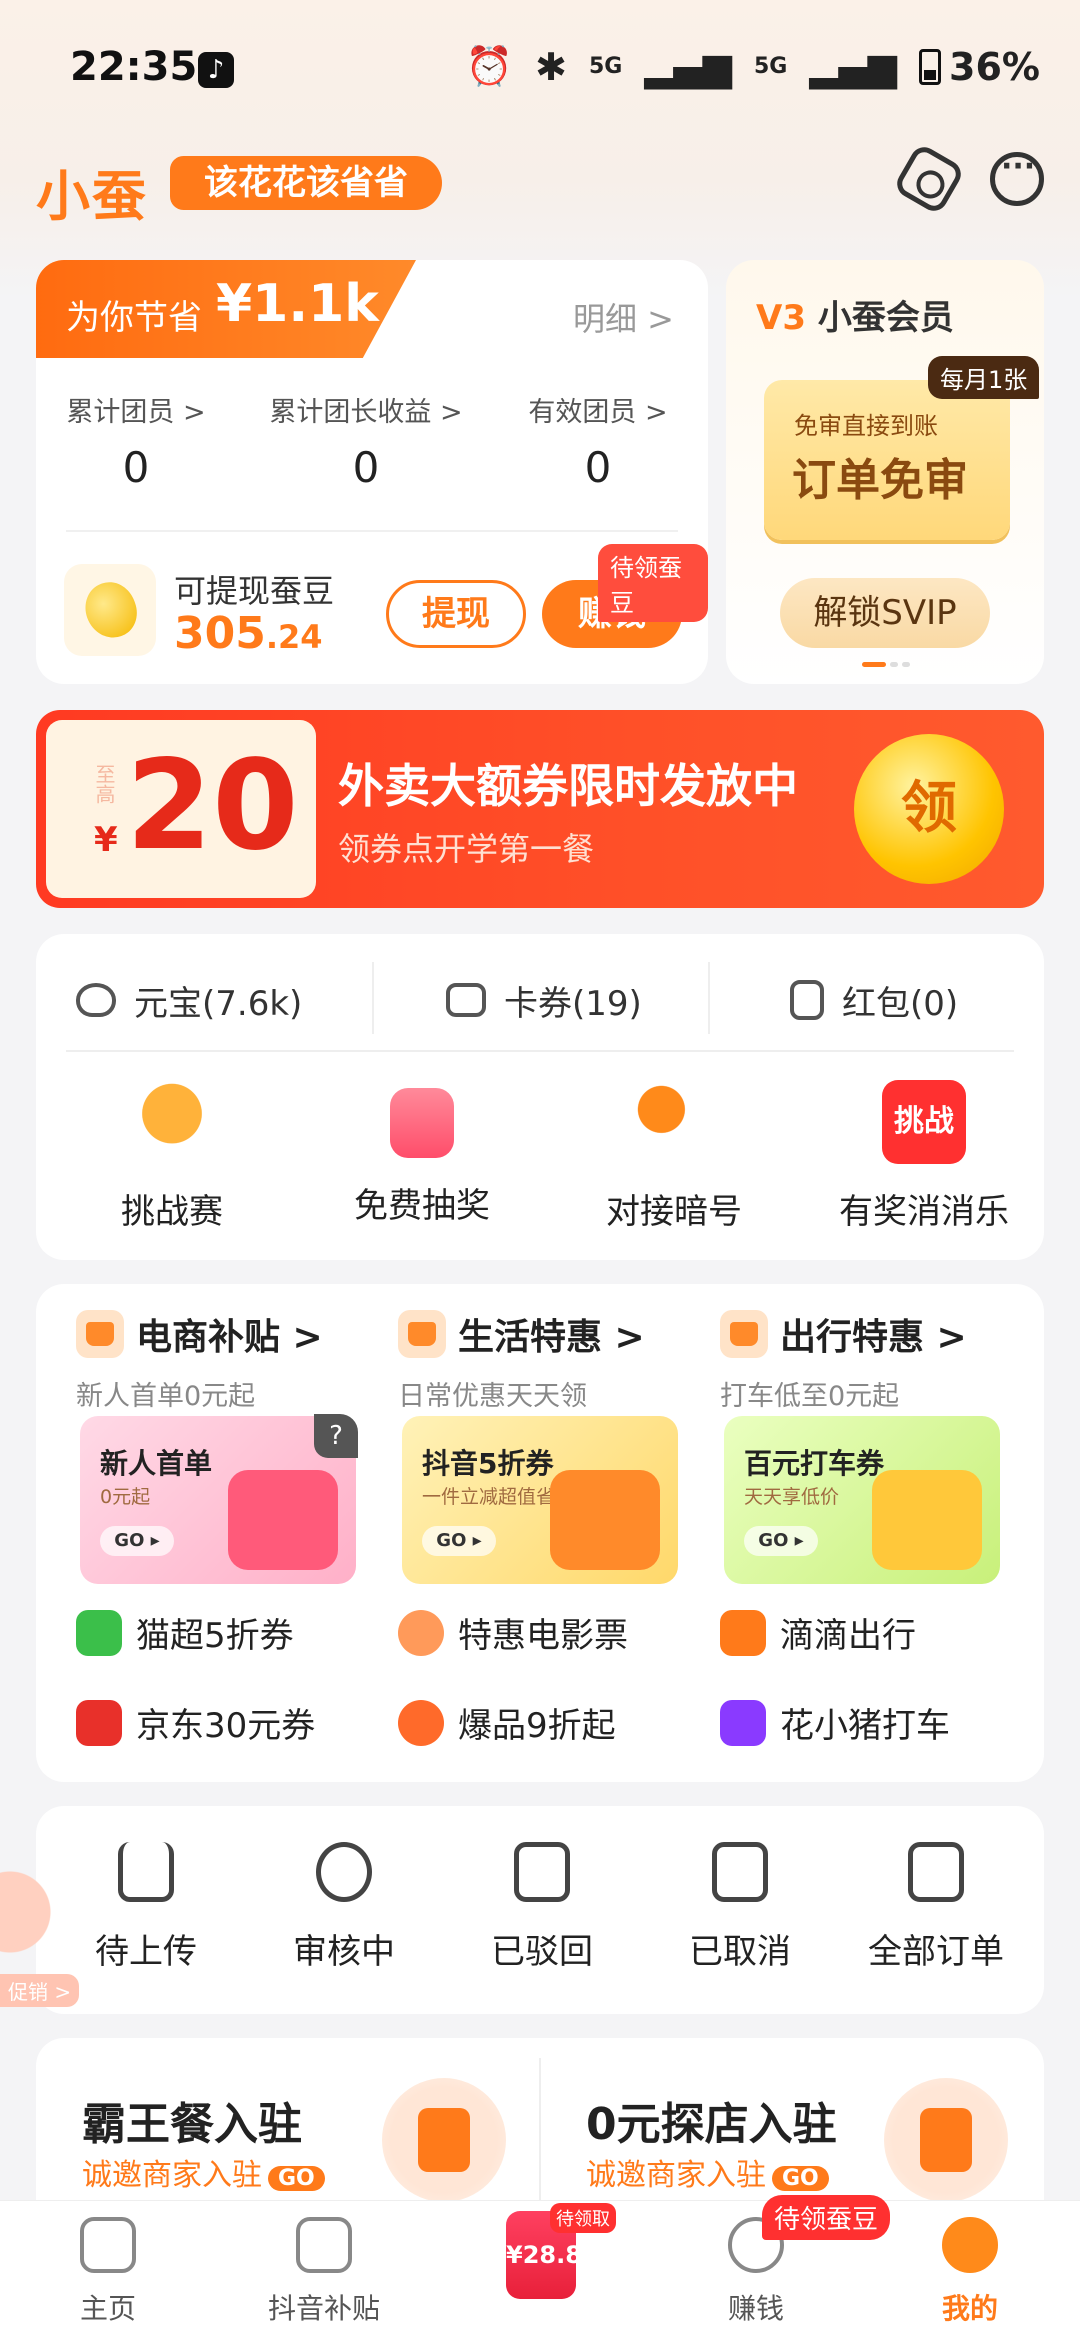  What do you see at coordinates (870, 1360) in the screenshot?
I see `benefit-travel: 出行特惠 > 打车低至0元起` at bounding box center [870, 1360].